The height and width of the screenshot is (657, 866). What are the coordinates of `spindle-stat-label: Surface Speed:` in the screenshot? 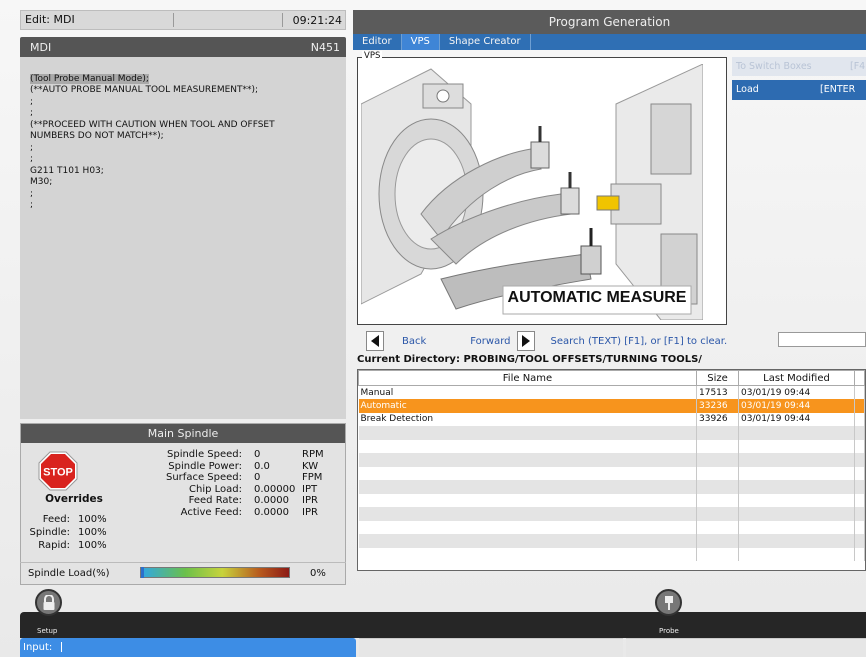 It's located at (204, 478).